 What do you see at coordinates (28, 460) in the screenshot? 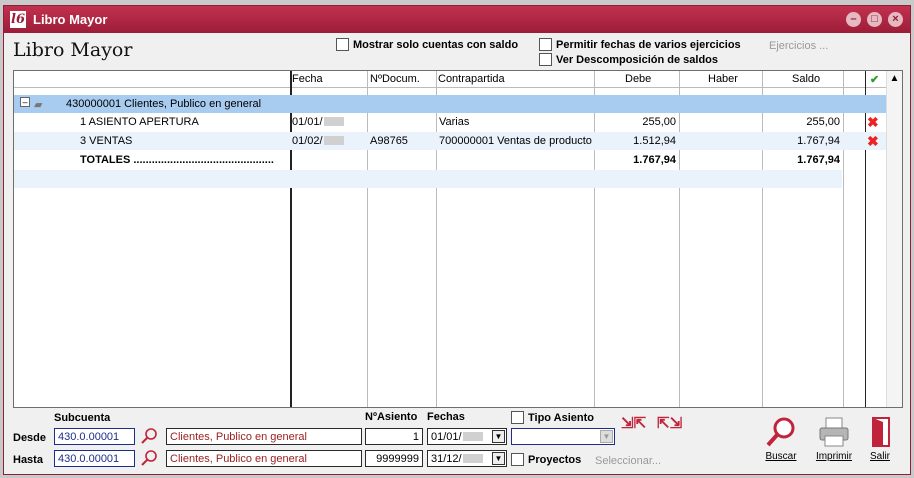
I see `hasta-label: Hasta` at bounding box center [28, 460].